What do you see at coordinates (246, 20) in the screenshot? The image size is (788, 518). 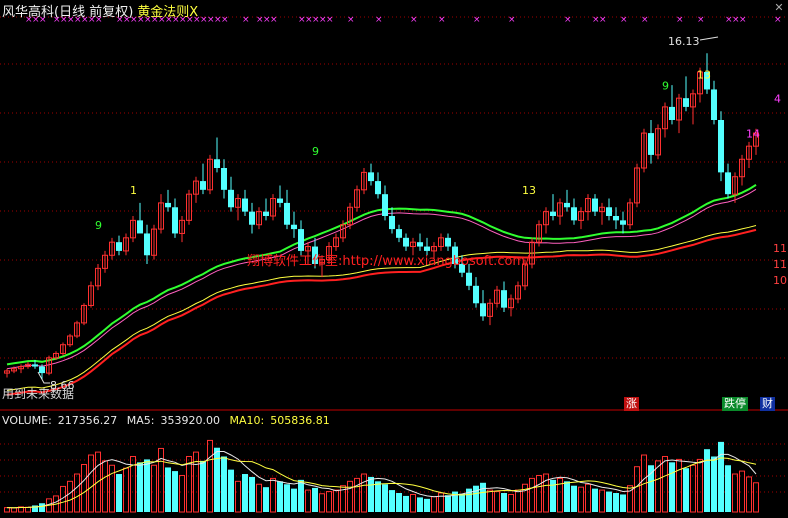 I see `signal-marker-26: ×` at bounding box center [246, 20].